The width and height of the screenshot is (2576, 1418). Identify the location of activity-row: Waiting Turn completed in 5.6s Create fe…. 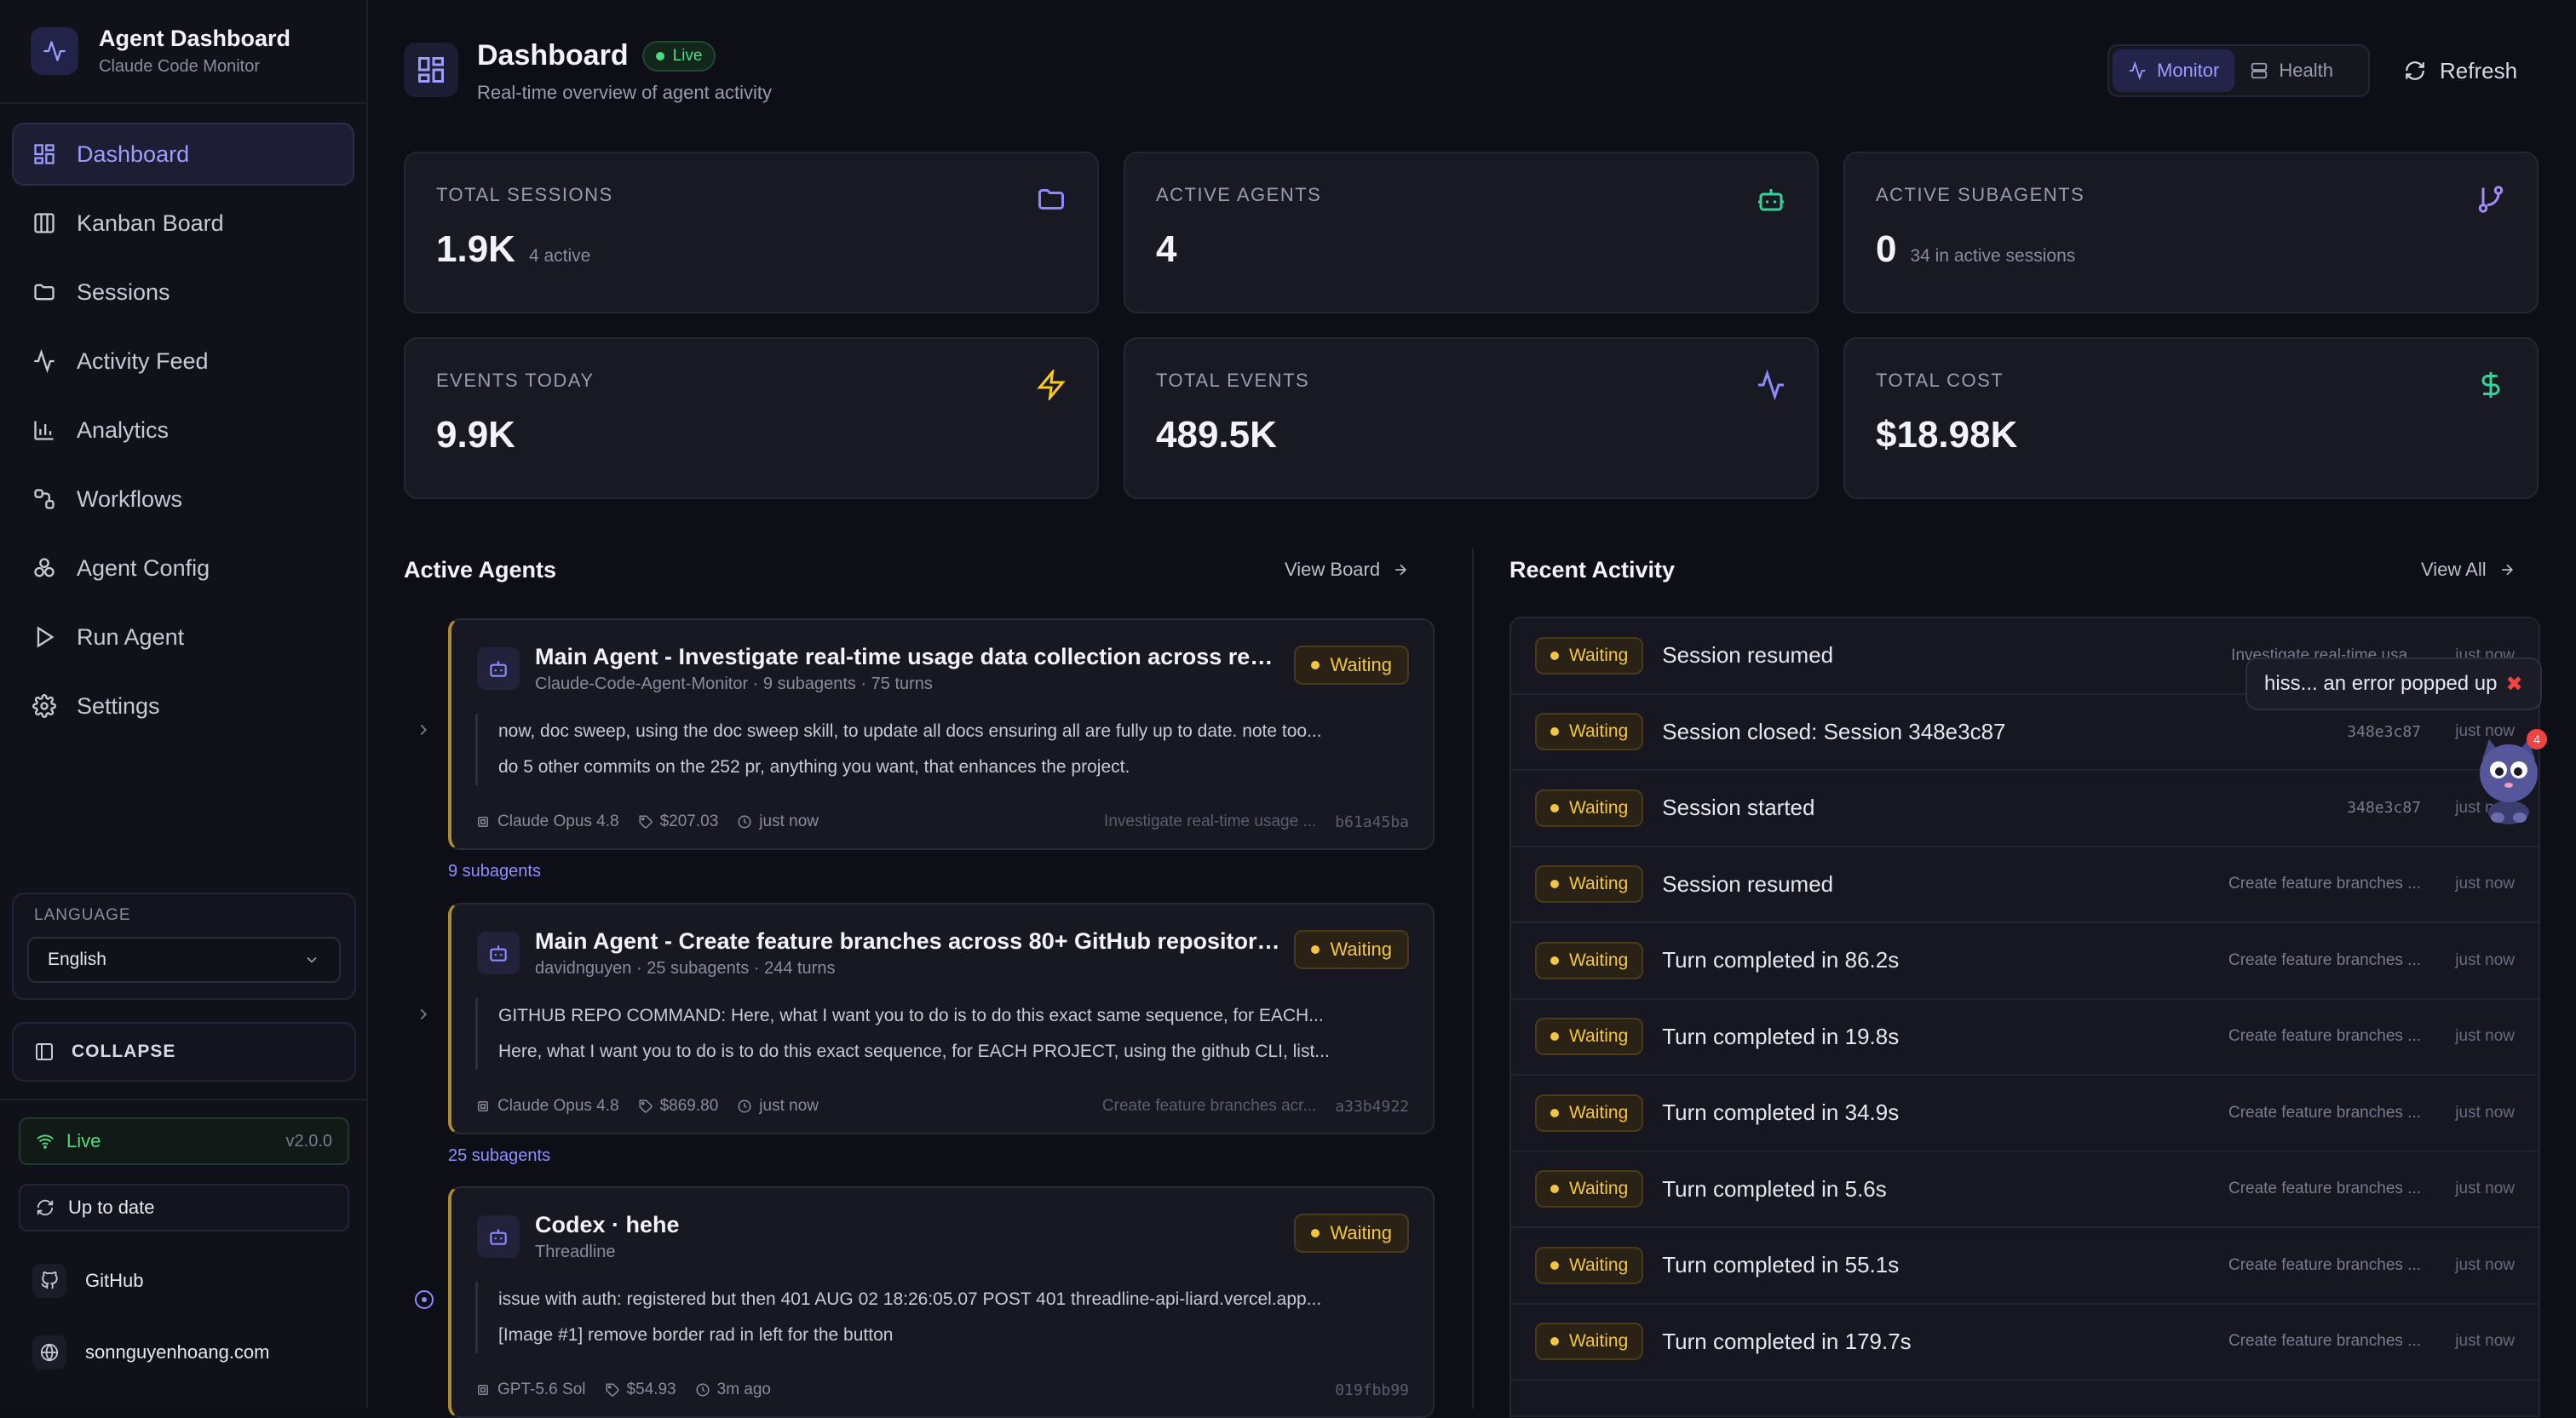
(2025, 1190).